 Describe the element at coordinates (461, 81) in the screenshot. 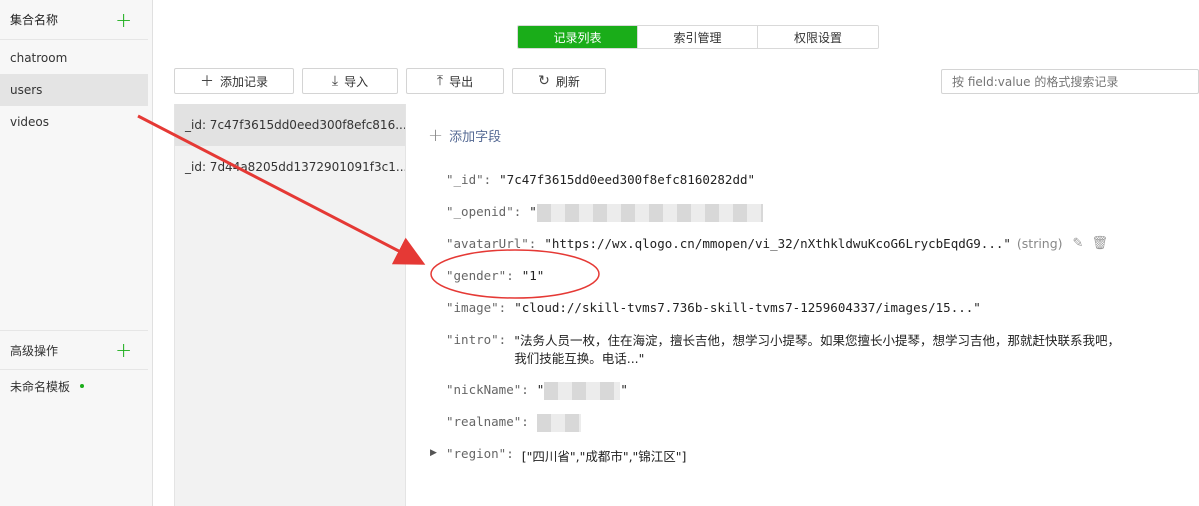

I see `export-label: 导出` at that location.